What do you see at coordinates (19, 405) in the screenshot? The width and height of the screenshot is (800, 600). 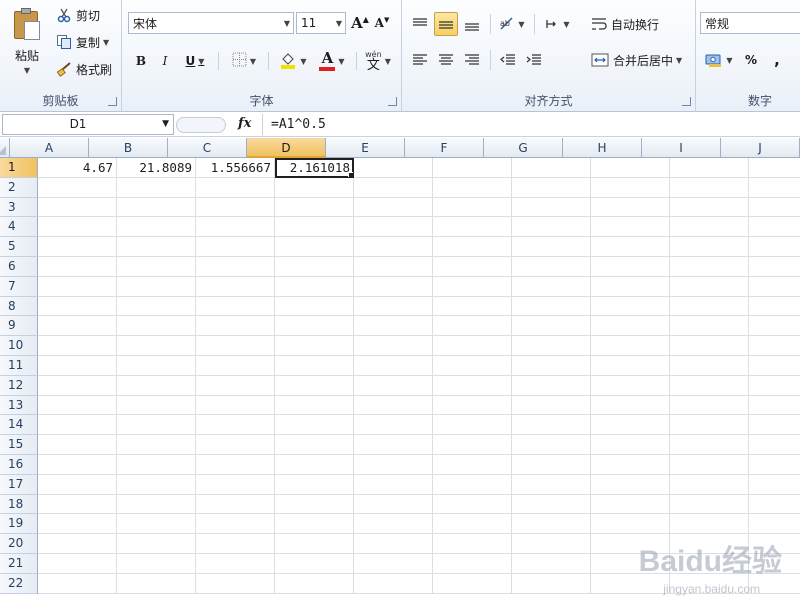 I see `row-header-13: 13` at bounding box center [19, 405].